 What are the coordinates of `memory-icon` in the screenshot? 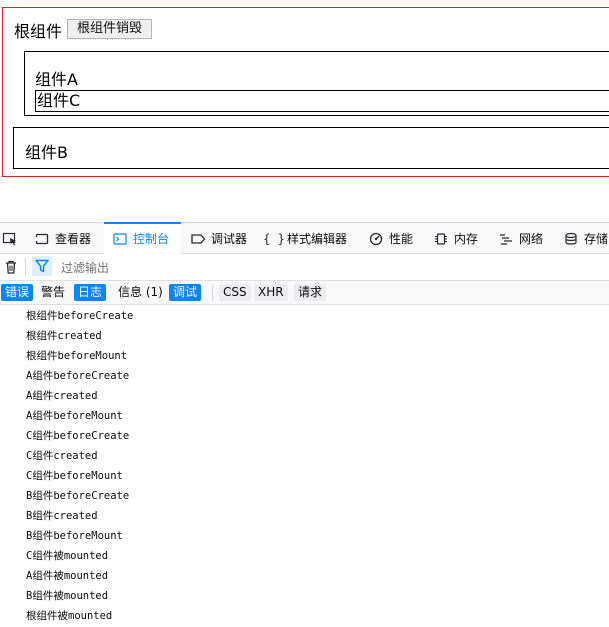 It's located at (441, 239).